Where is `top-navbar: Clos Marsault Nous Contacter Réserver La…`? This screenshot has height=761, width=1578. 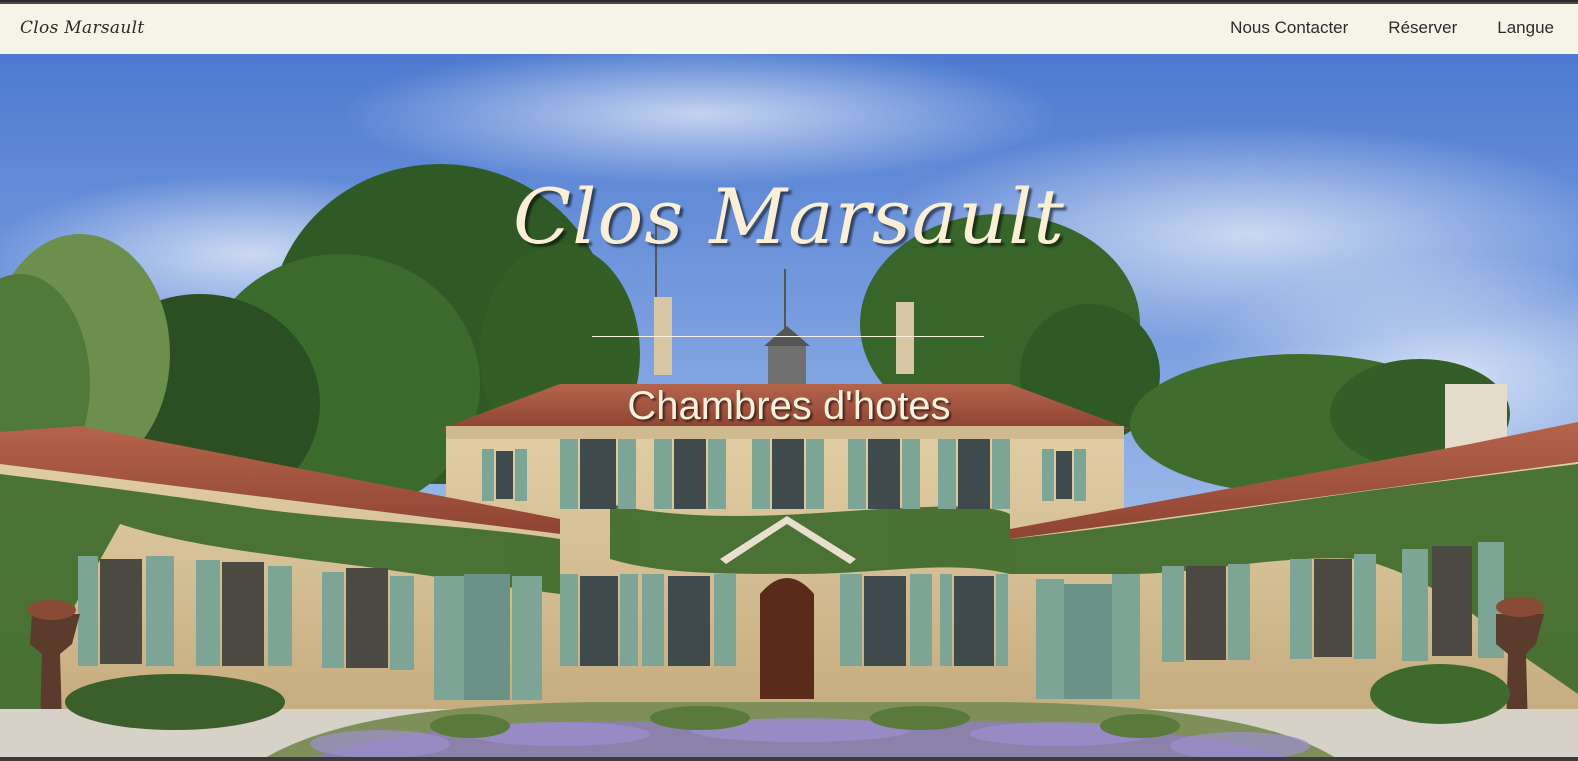 top-navbar: Clos Marsault Nous Contacter Réserver La… is located at coordinates (789, 28).